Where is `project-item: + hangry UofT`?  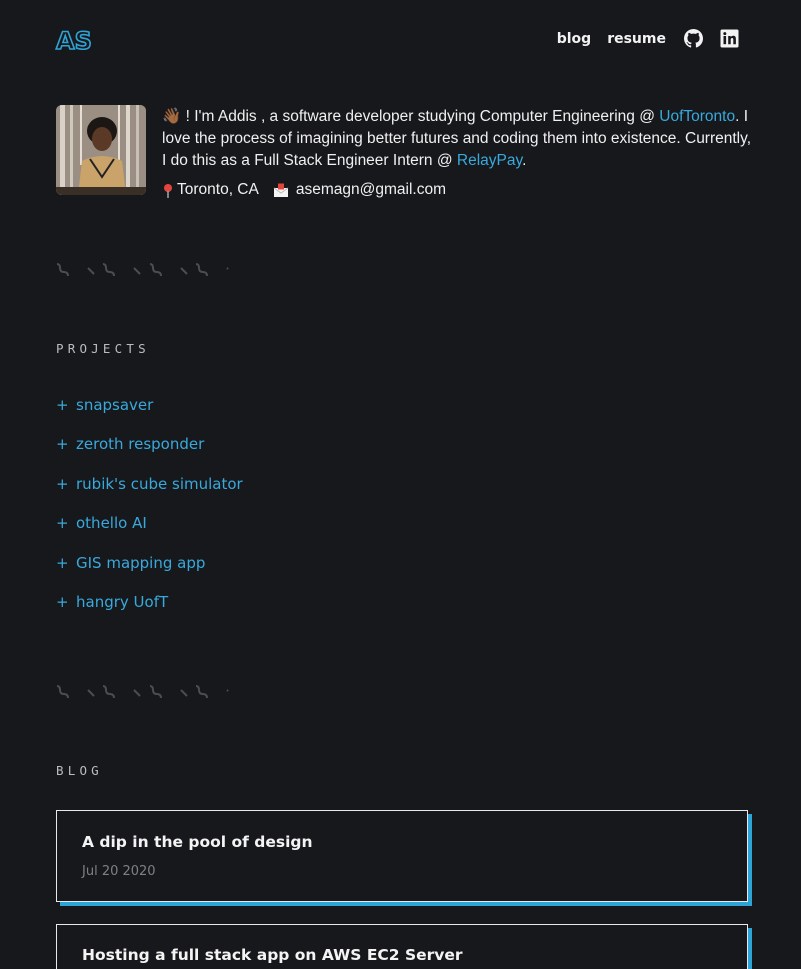
project-item: + hangry UofT is located at coordinates (149, 612).